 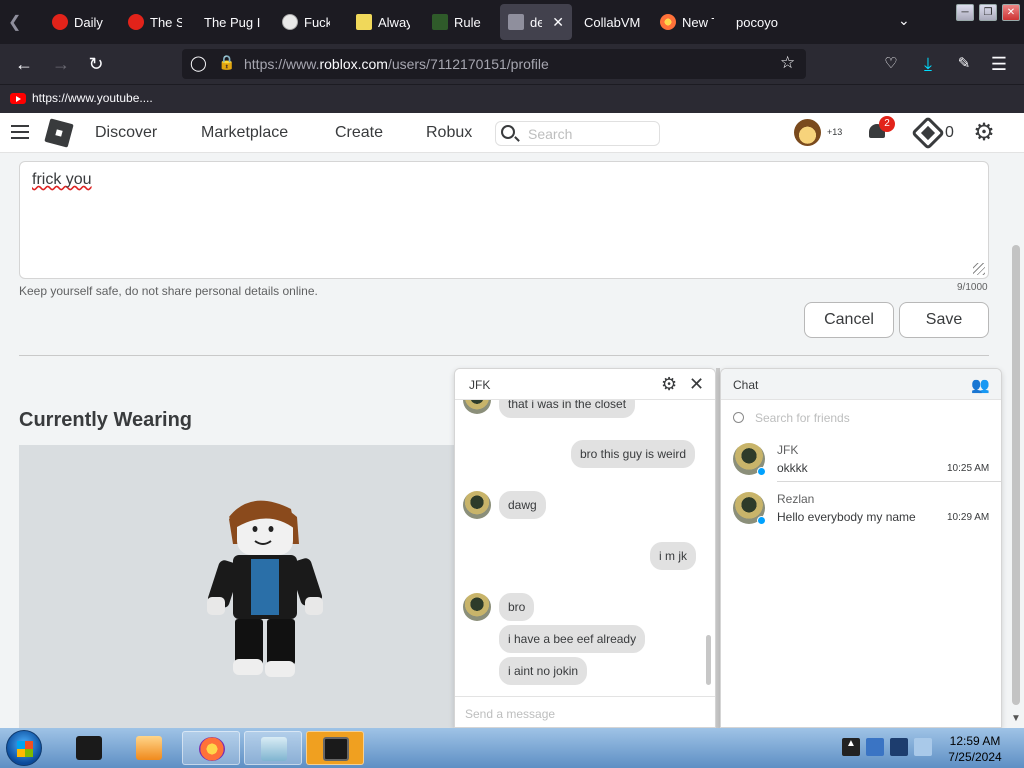 I want to click on conversation-time: 10:29 AM, so click(x=968, y=517).